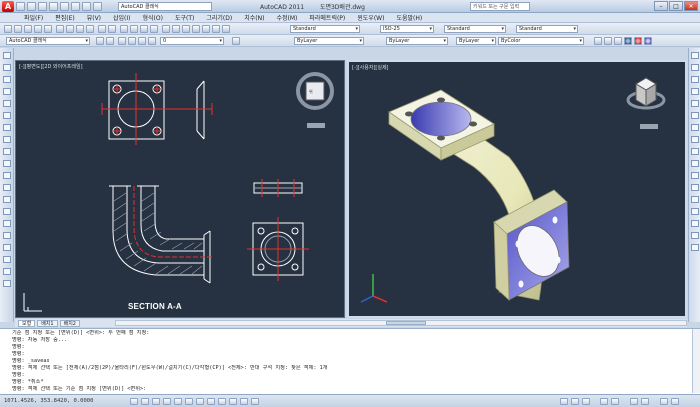 This screenshot has height=407, width=700. Describe the element at coordinates (226, 29) in the screenshot. I see `help-icon` at that location.